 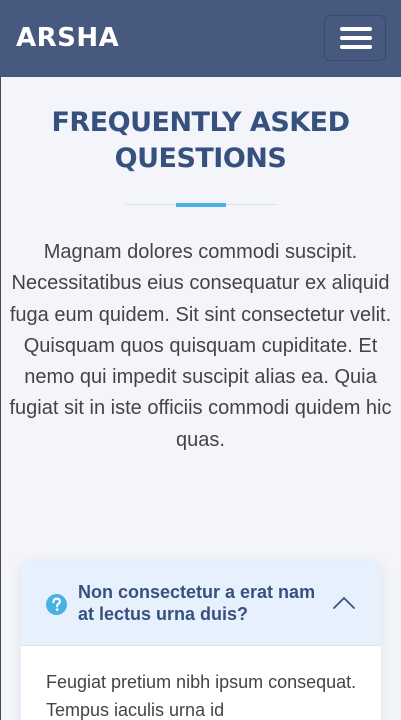 What do you see at coordinates (200, 38) in the screenshot?
I see `site-header: ARSHA` at bounding box center [200, 38].